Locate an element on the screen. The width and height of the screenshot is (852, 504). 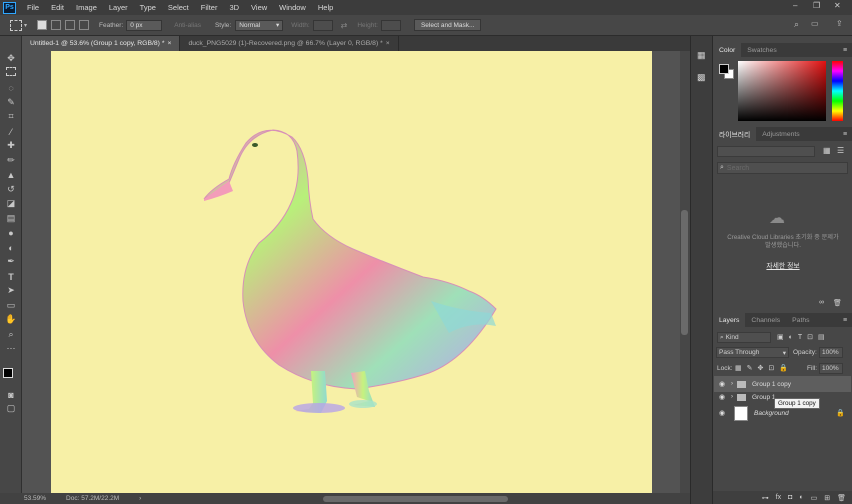
menu-3d: 3D is located at coordinates (234, 7).